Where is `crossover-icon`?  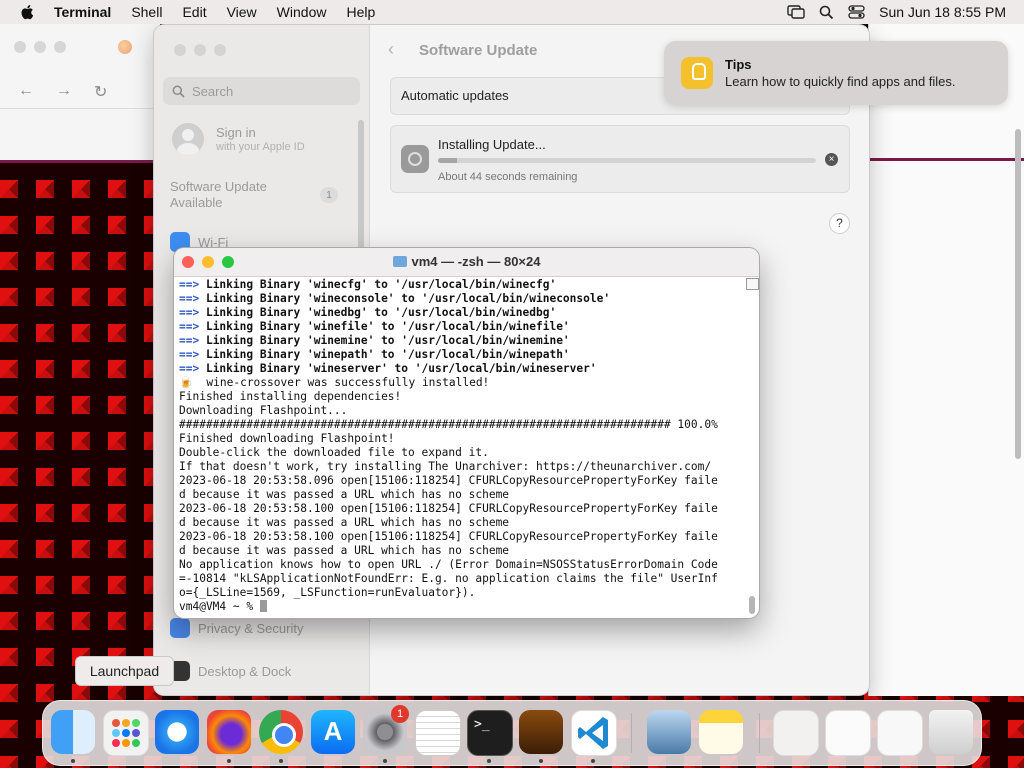
crossover-icon is located at coordinates (541, 732).